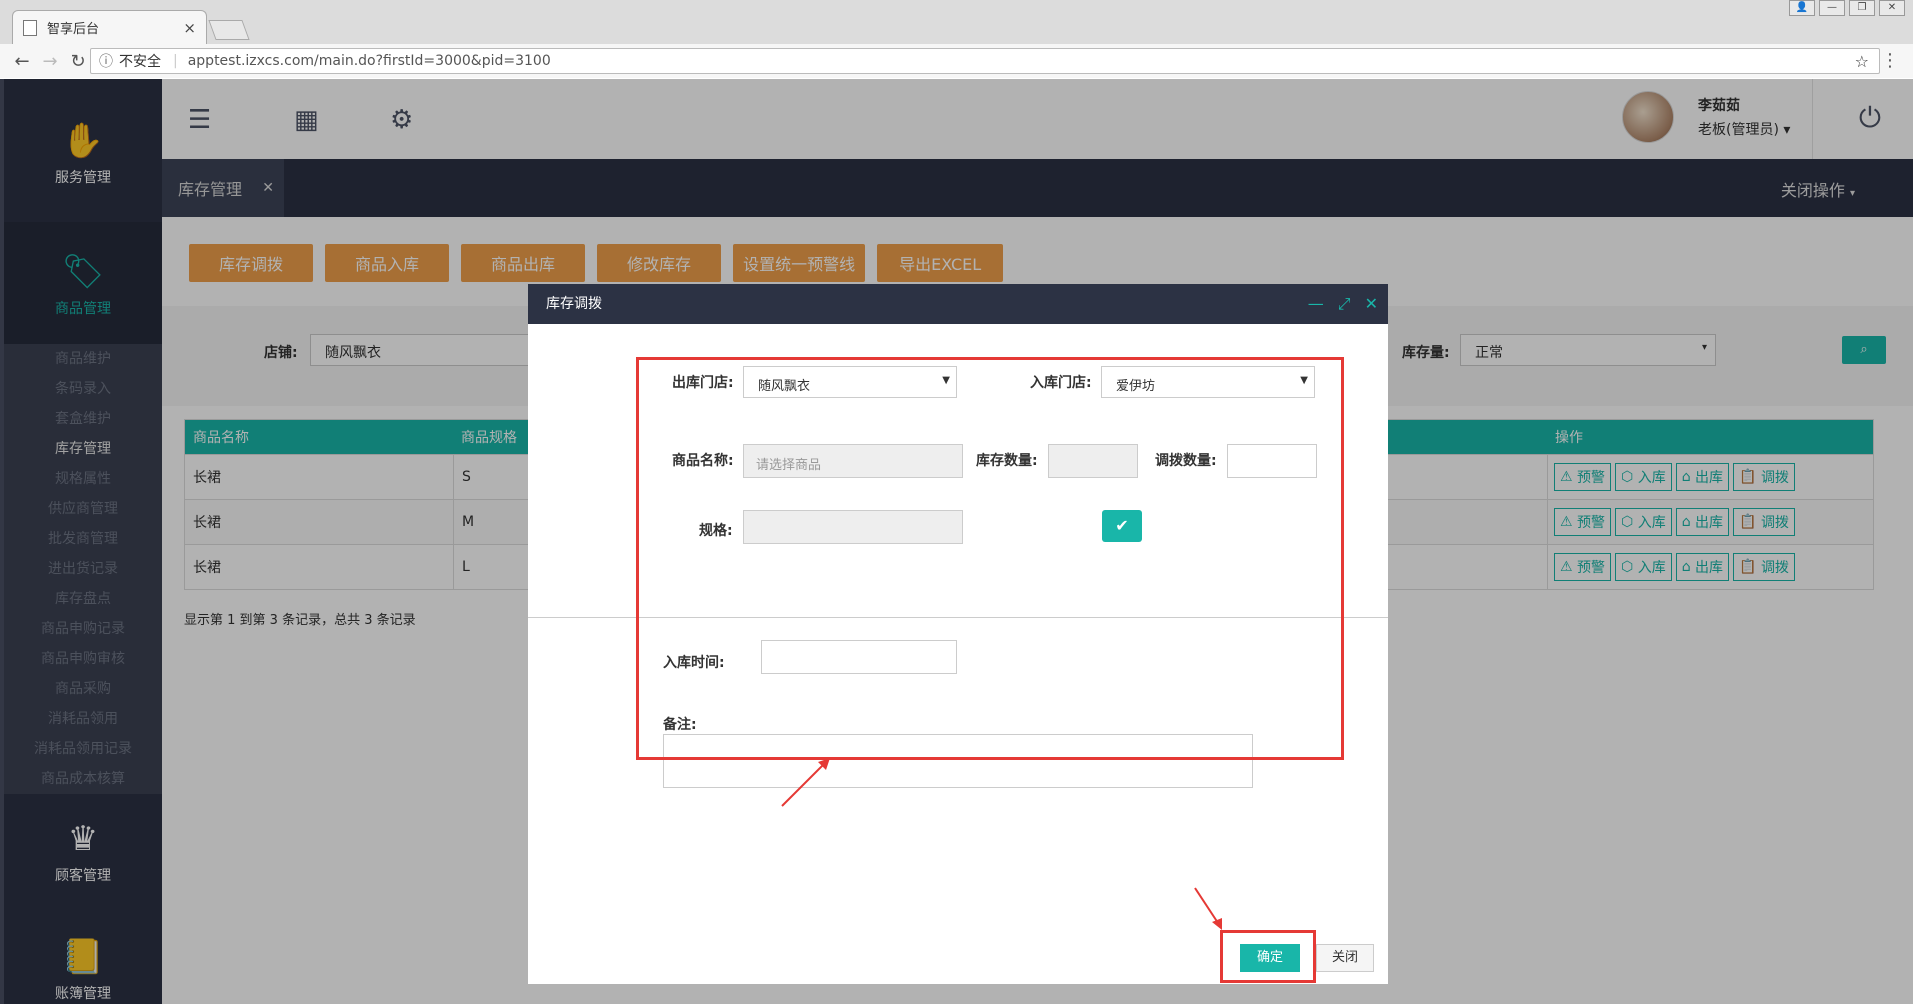 This screenshot has height=1004, width=1913. Describe the element at coordinates (1892, 8) in the screenshot. I see `close-window-icon: ✕` at that location.